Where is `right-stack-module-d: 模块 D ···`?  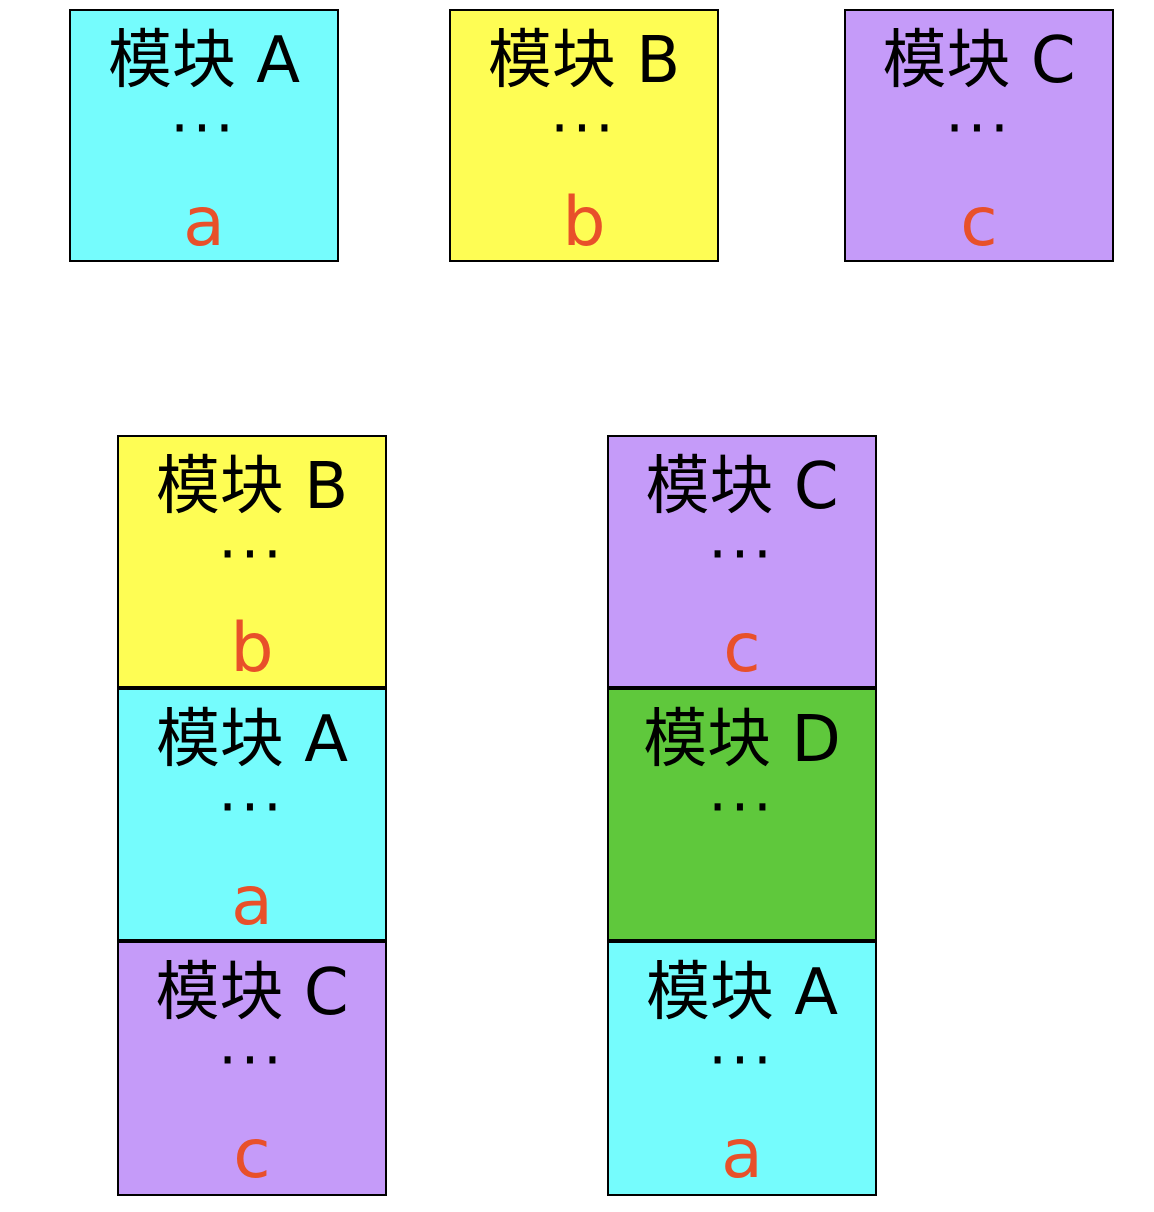
right-stack-module-d: 模块 D ··· is located at coordinates (742, 814).